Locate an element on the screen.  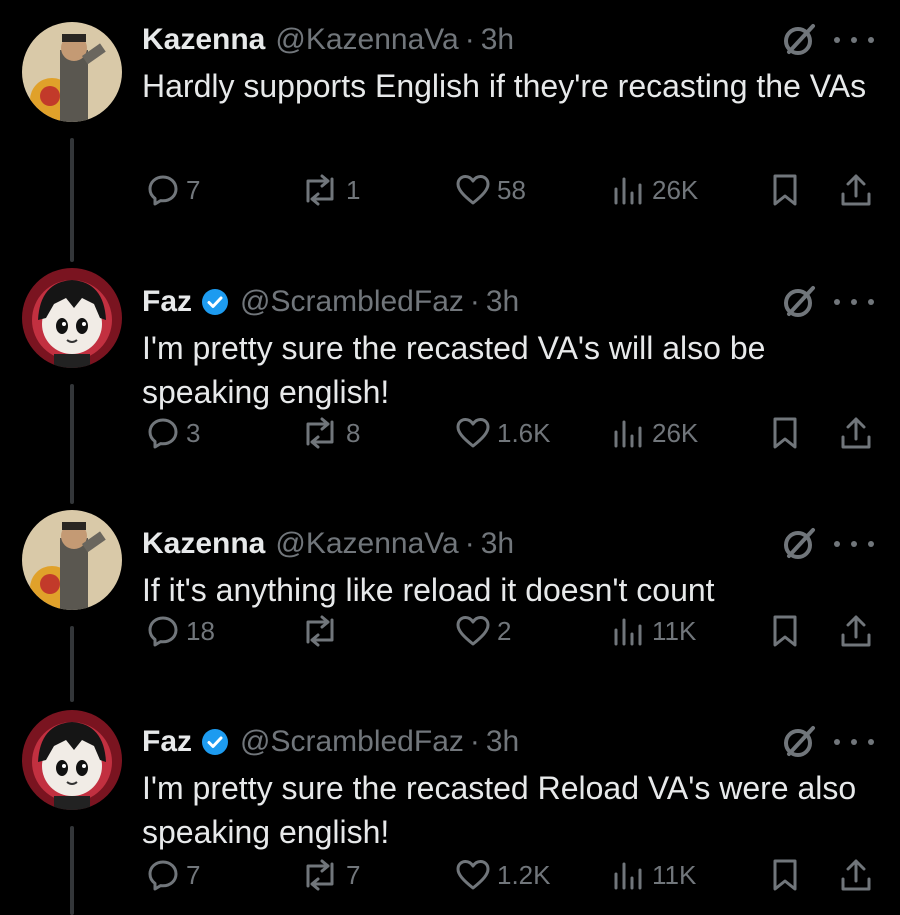
reply-button: 18 is located at coordinates (180, 631).